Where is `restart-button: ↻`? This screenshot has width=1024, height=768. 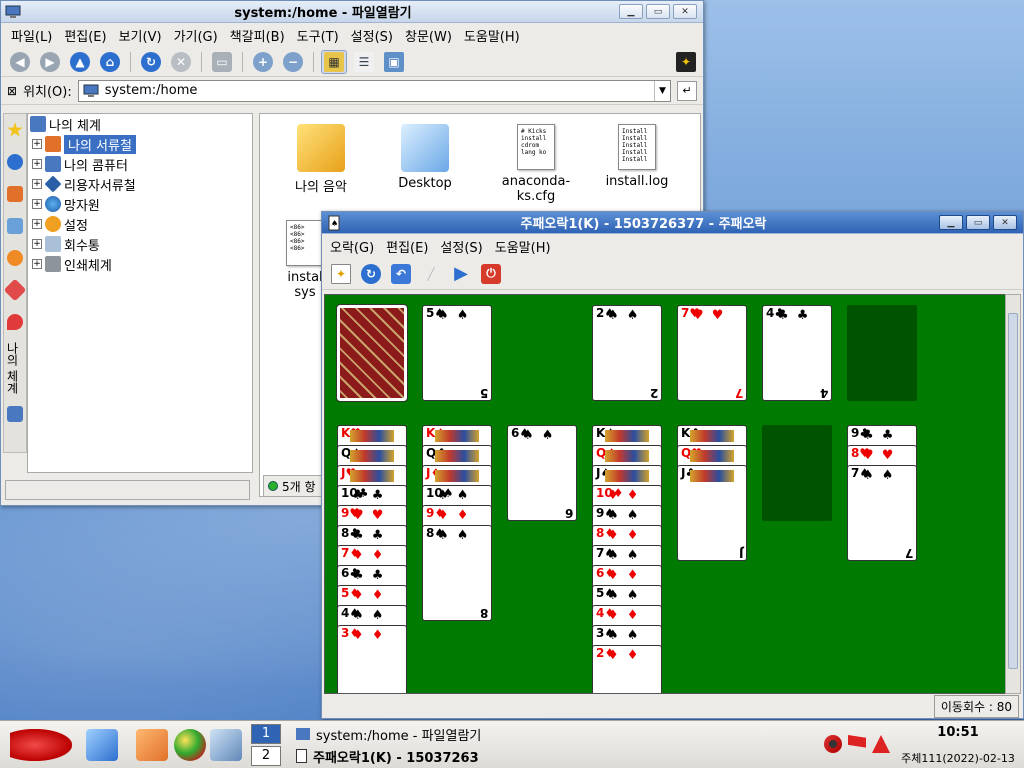
restart-button: ↻ is located at coordinates (371, 274).